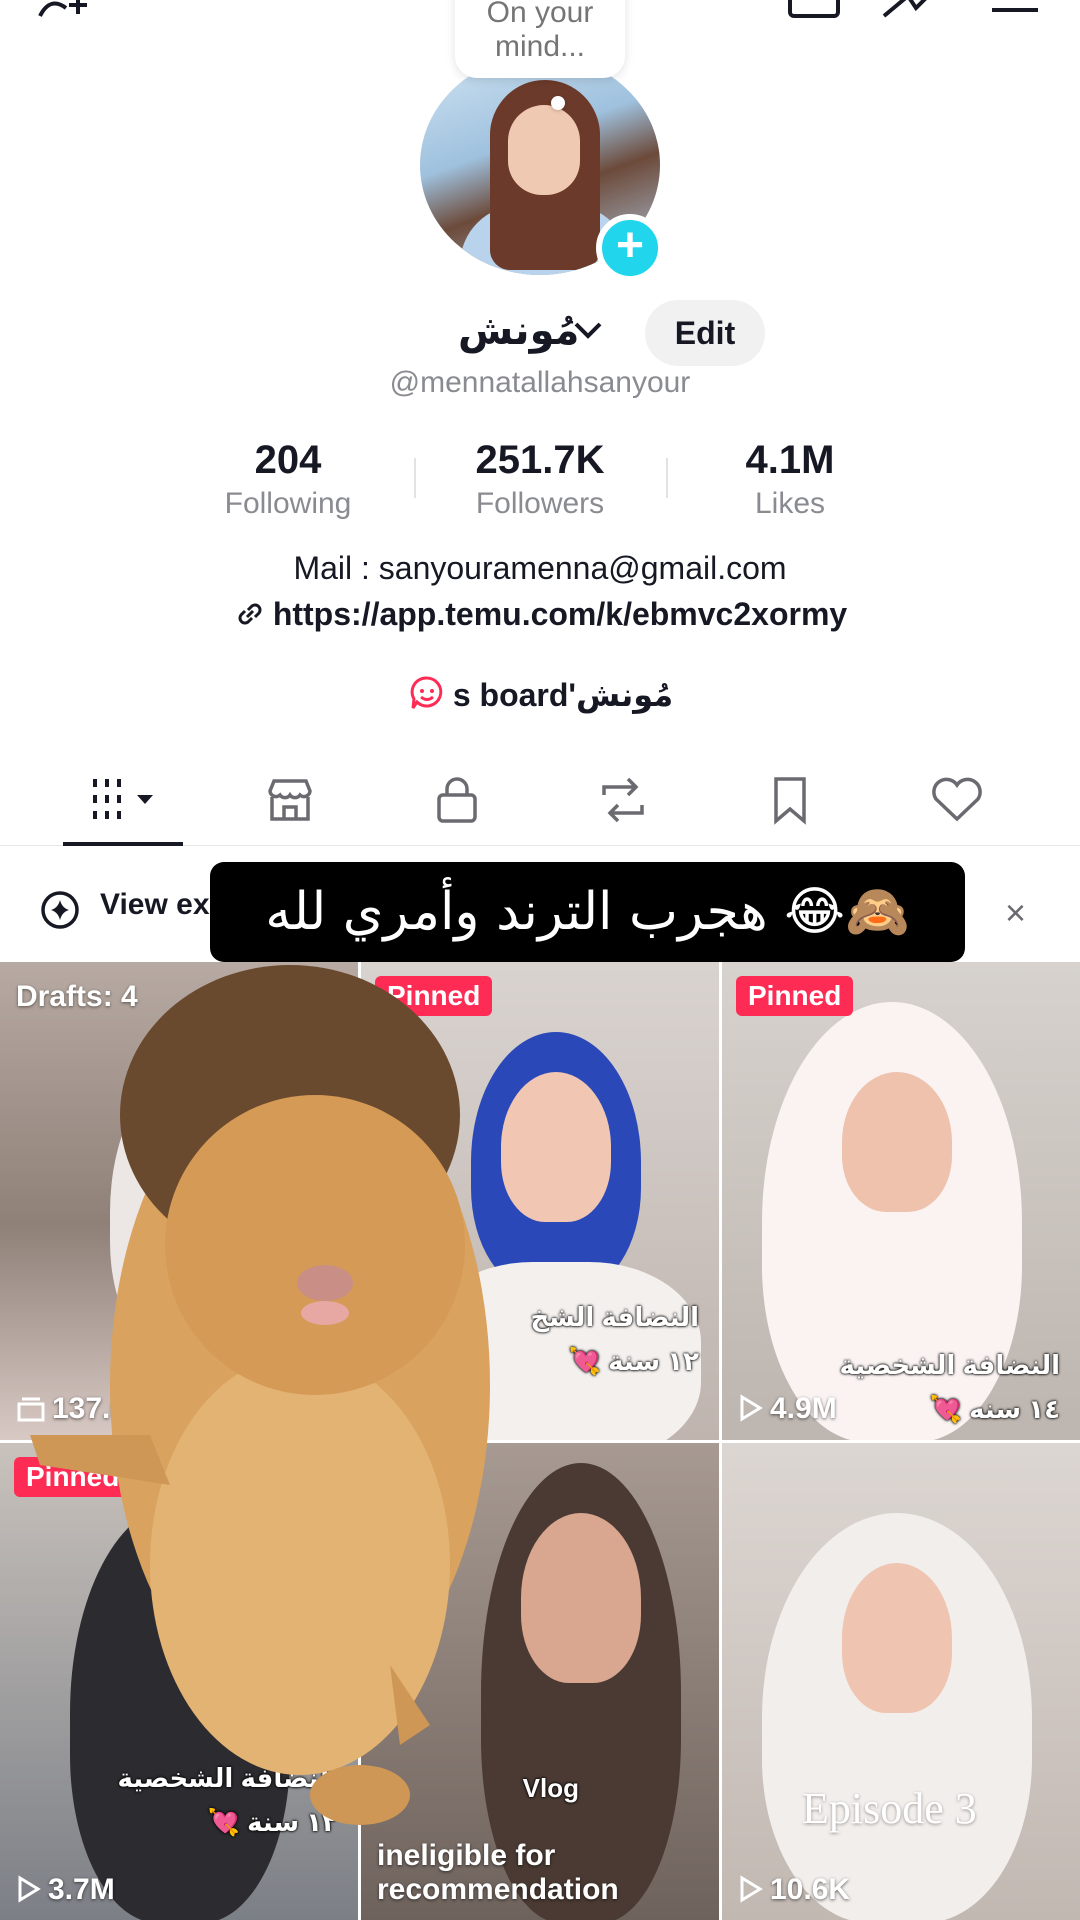 The height and width of the screenshot is (1920, 1080). I want to click on view-count: 10.6K, so click(794, 1890).